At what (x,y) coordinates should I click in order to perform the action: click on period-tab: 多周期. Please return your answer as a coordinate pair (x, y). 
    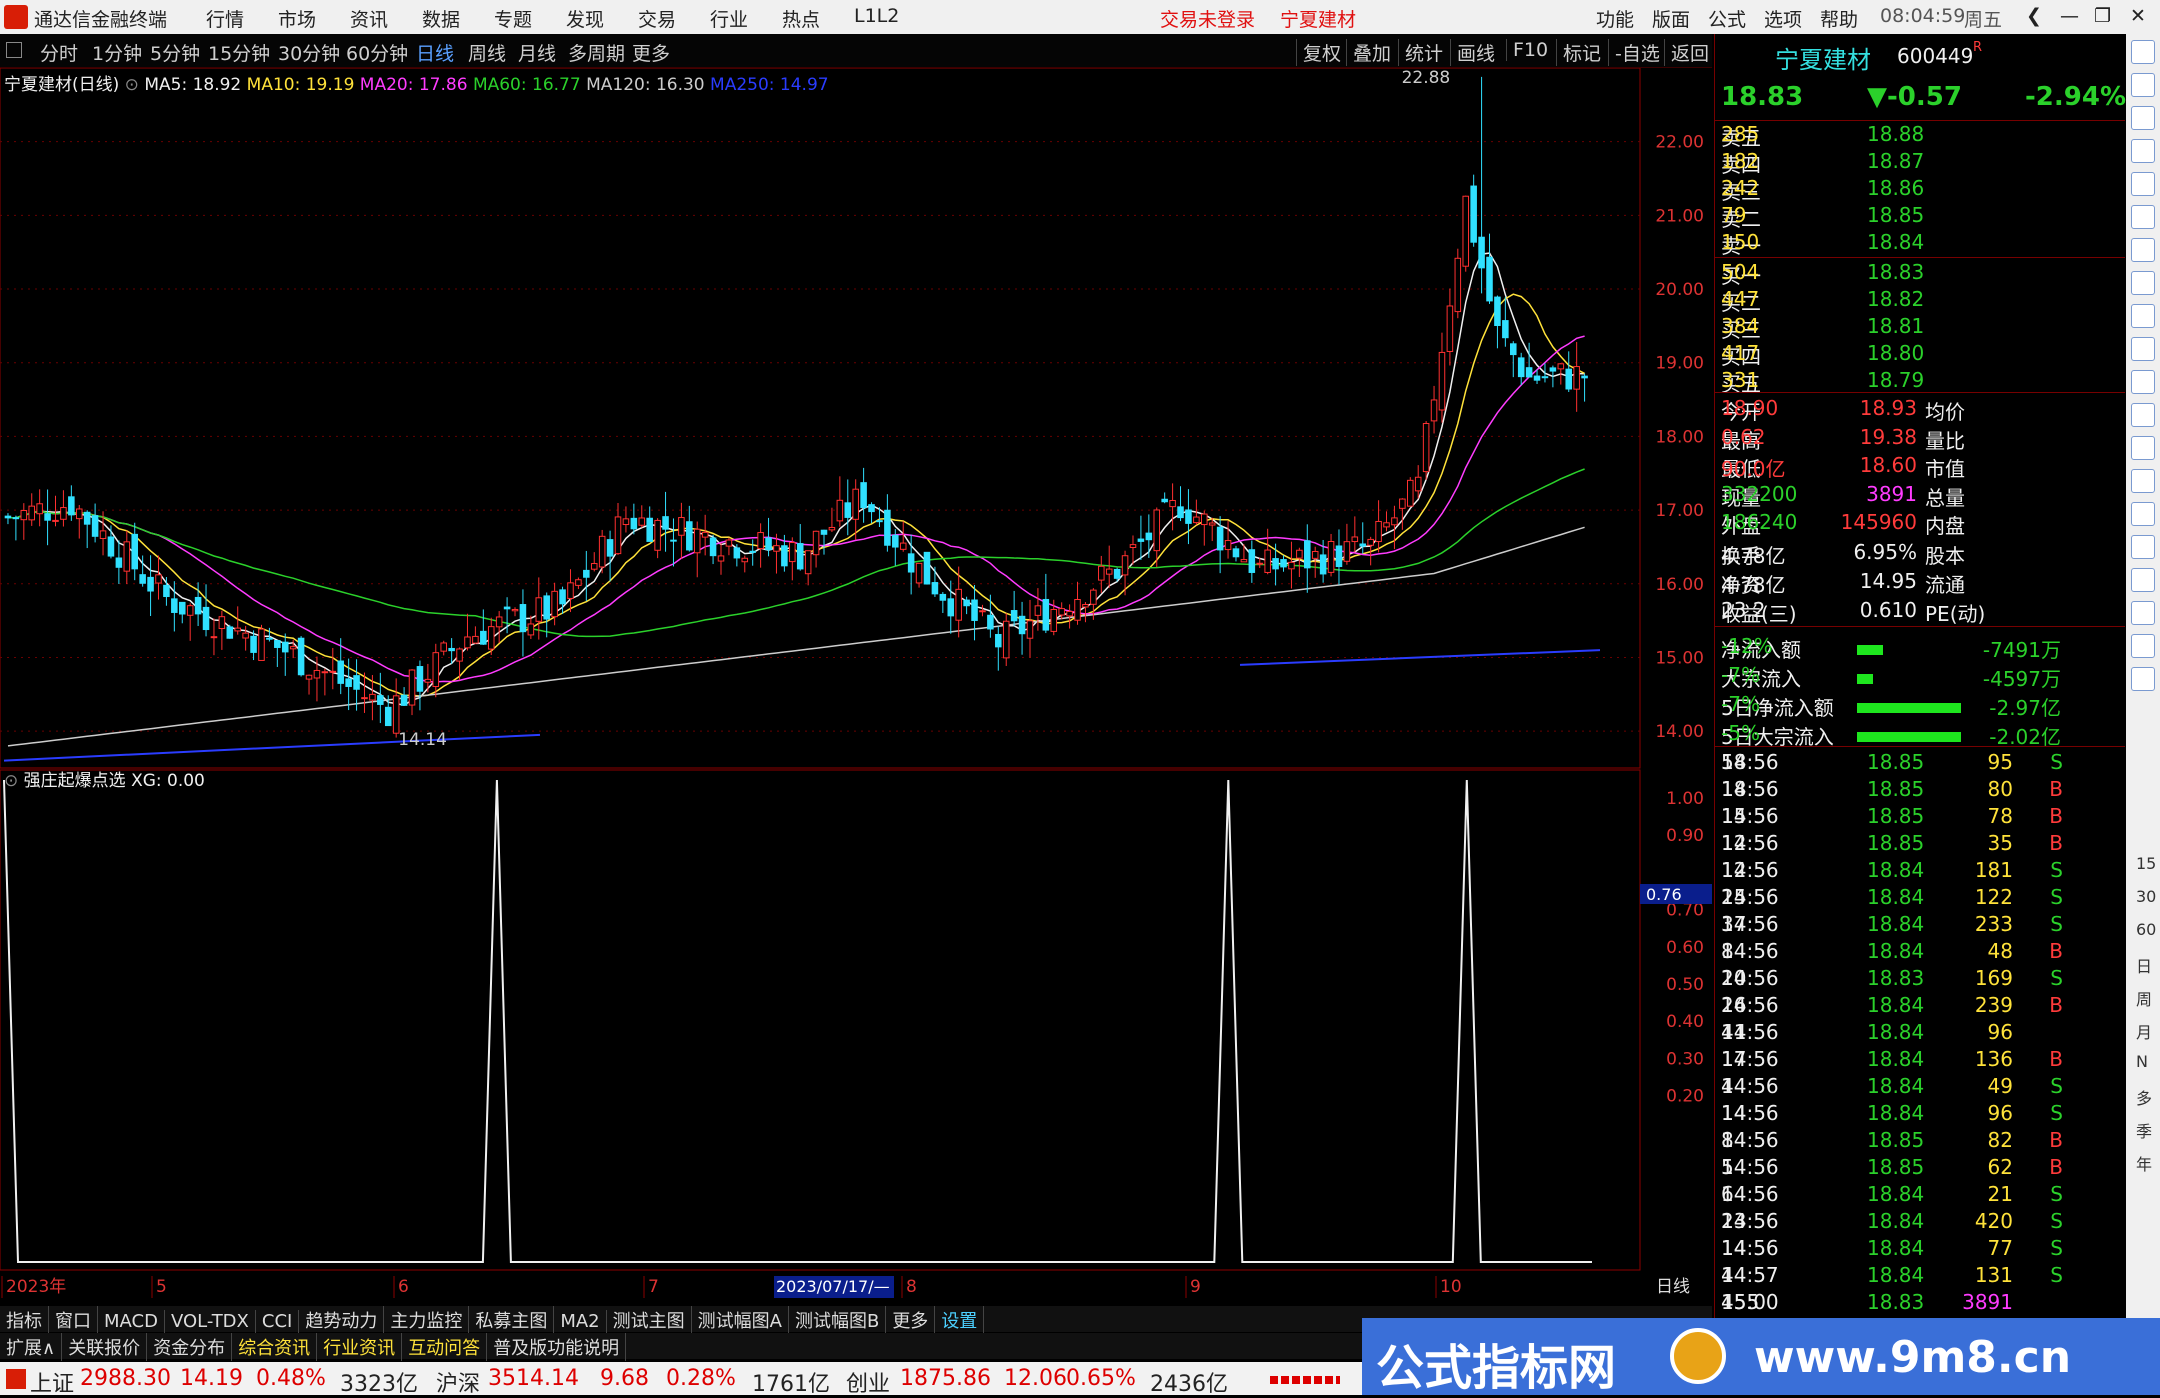
    Looking at the image, I should click on (596, 52).